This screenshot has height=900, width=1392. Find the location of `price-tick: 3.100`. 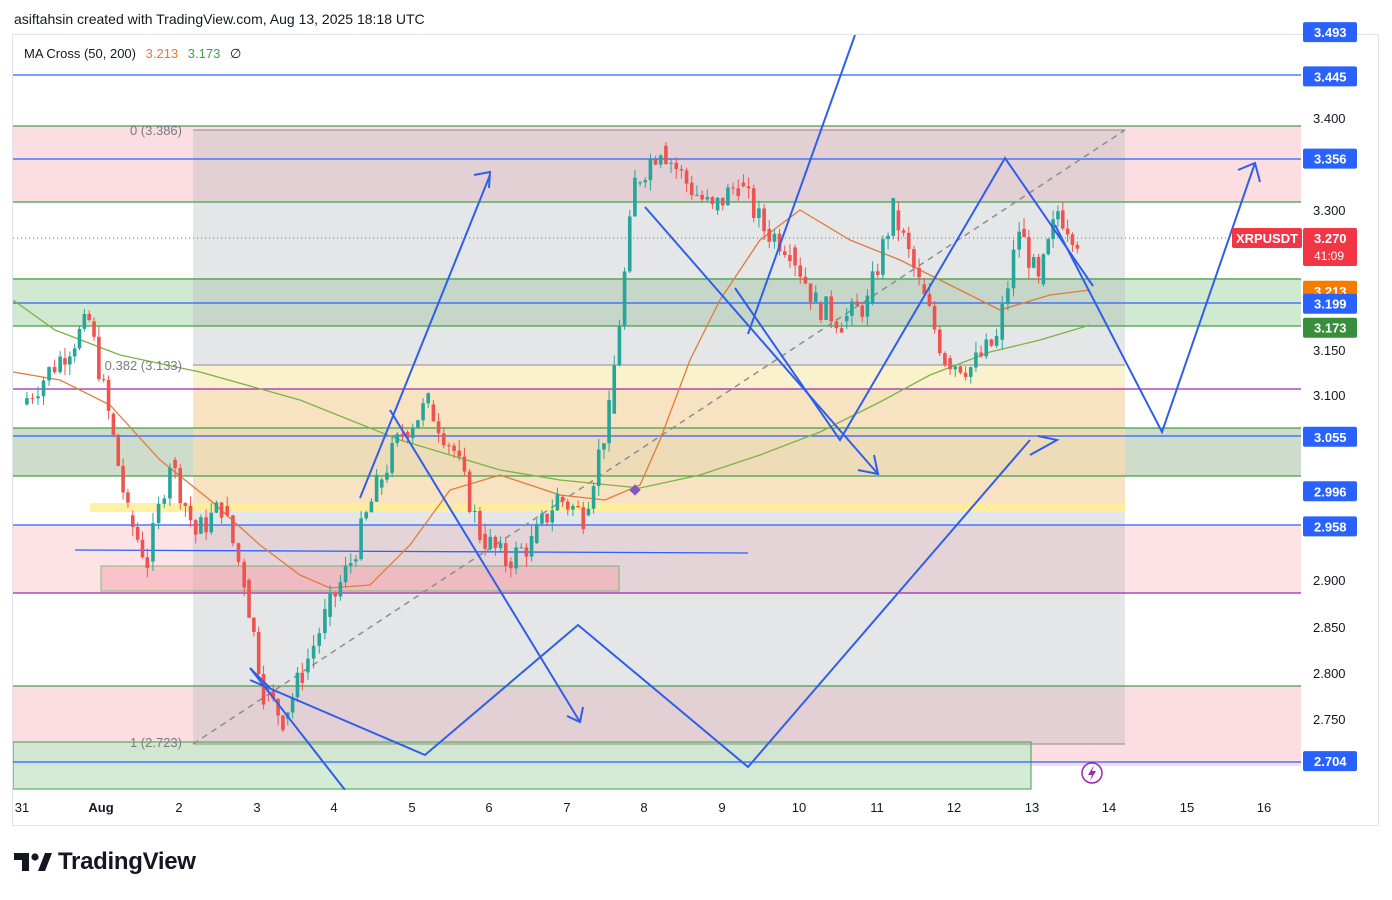

price-tick: 3.100 is located at coordinates (1329, 395).